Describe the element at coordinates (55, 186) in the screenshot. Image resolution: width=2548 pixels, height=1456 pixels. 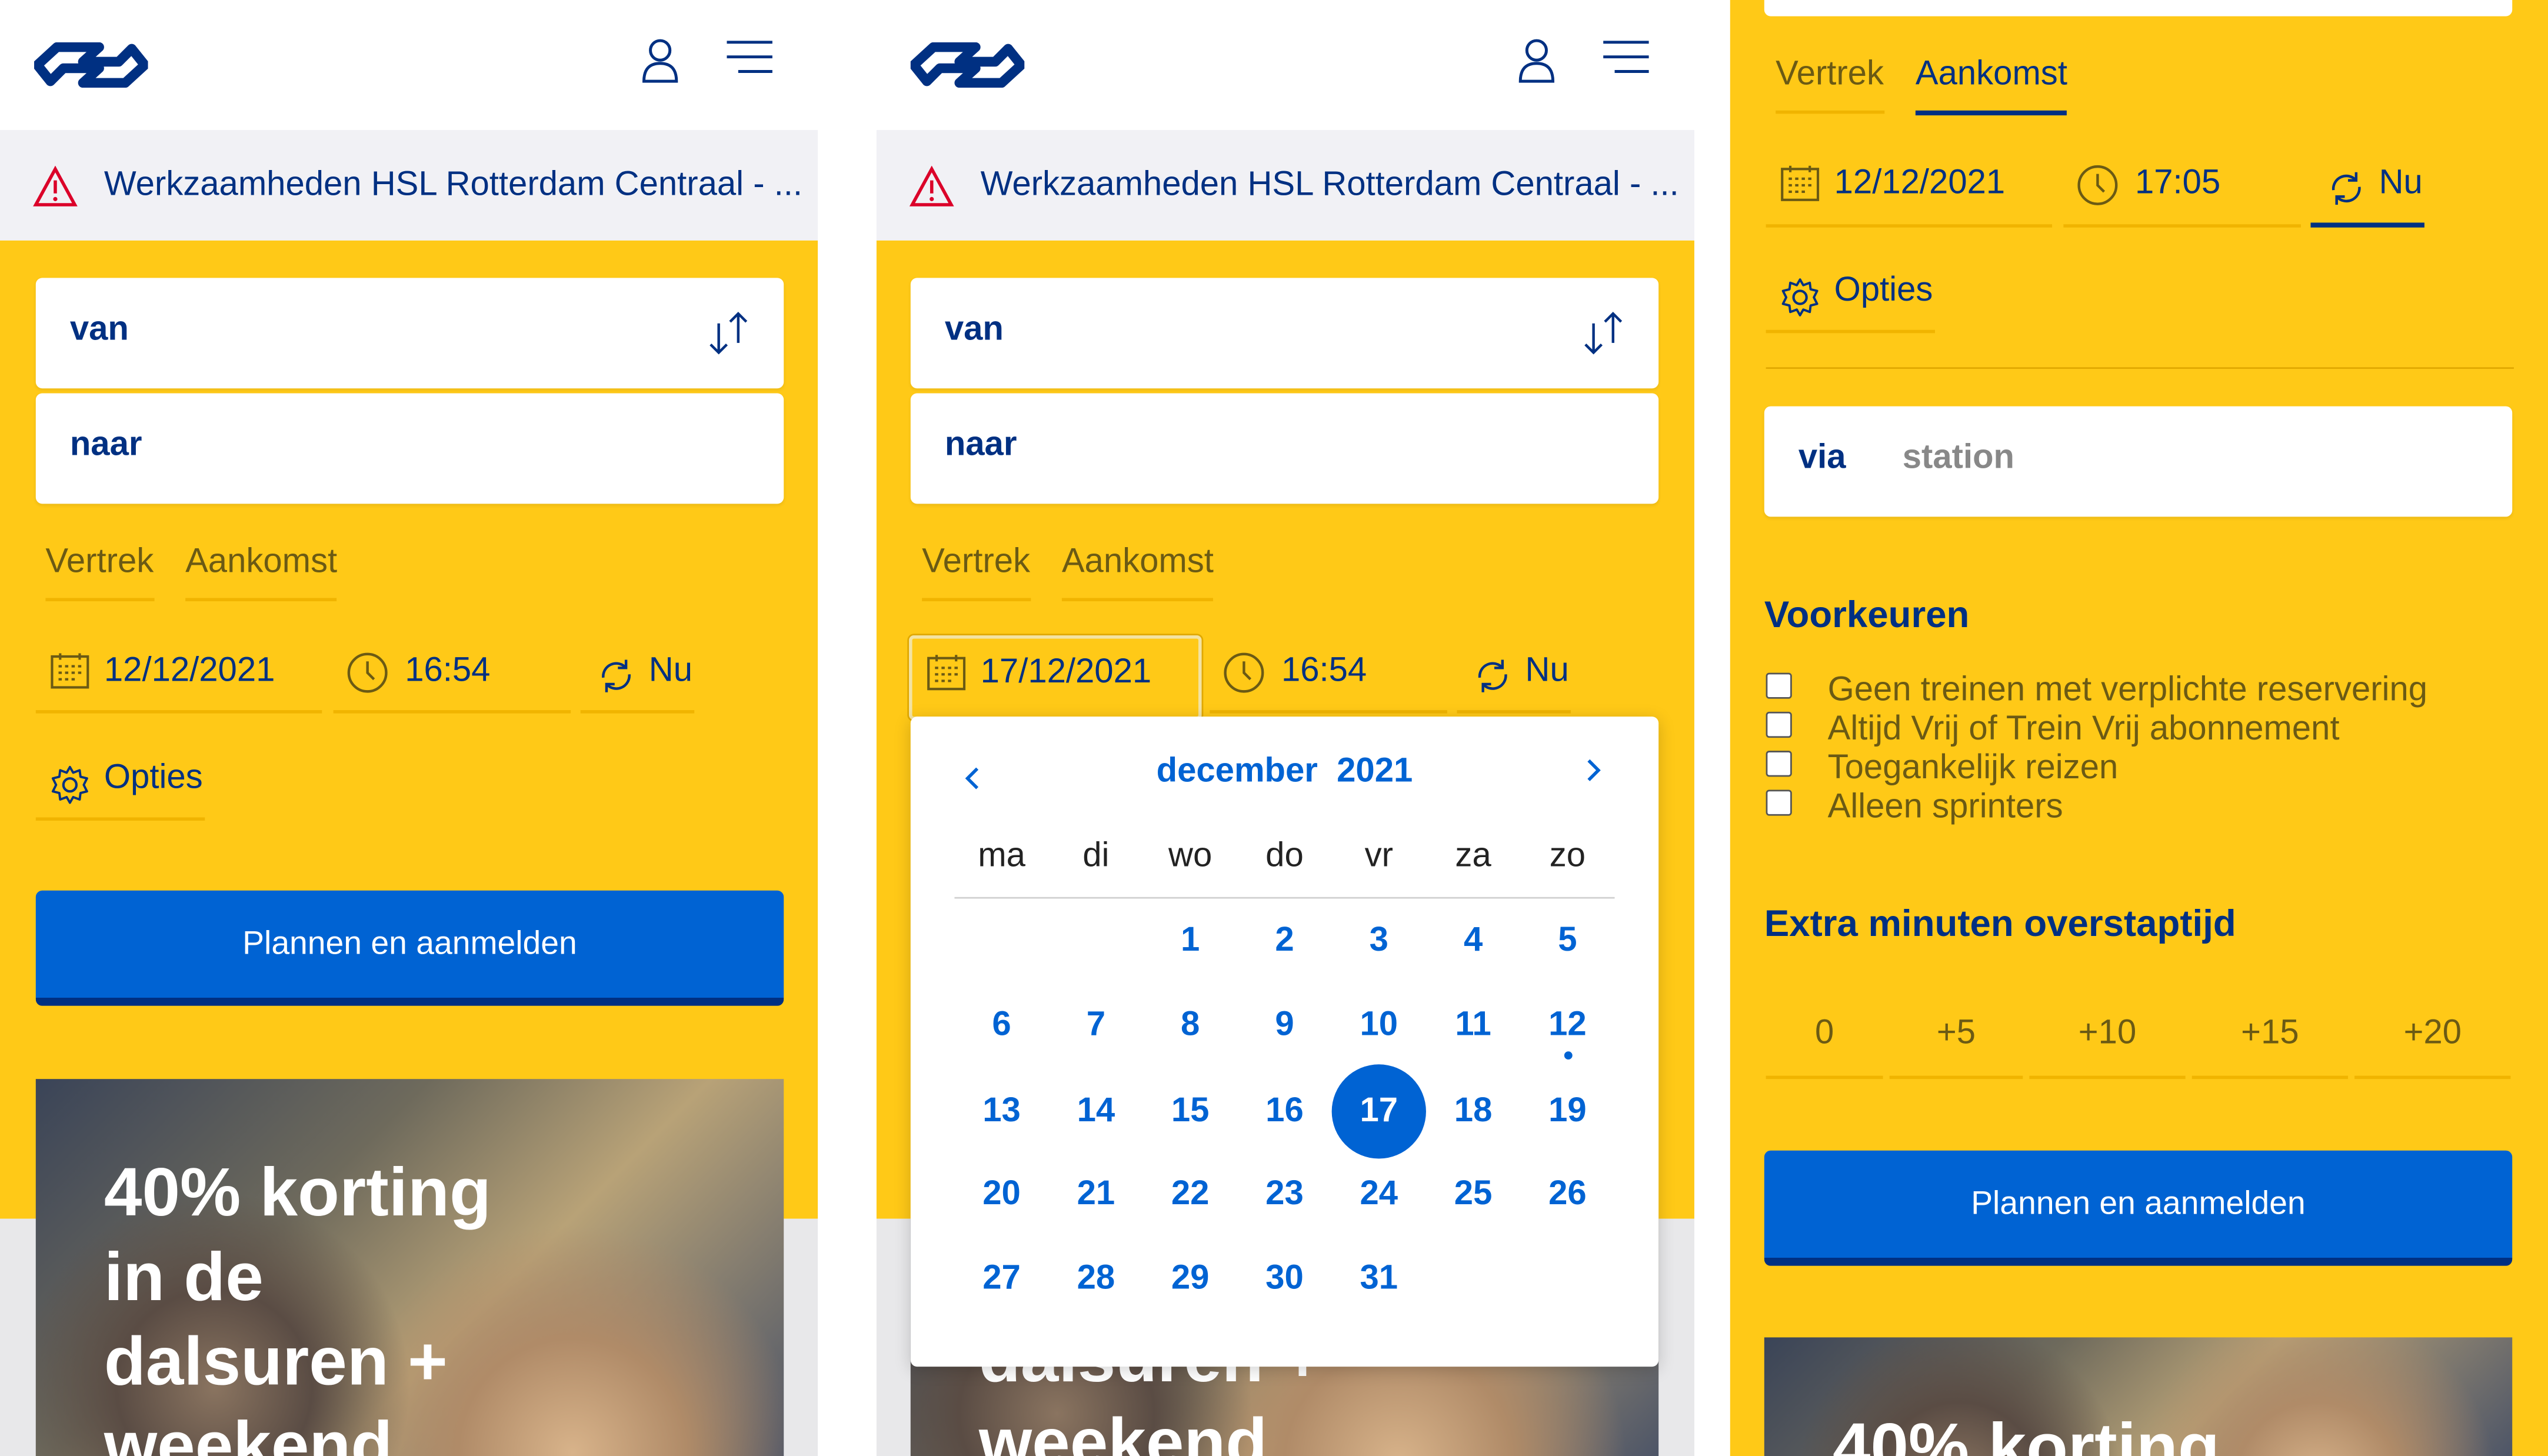
I see `warning-icon` at that location.